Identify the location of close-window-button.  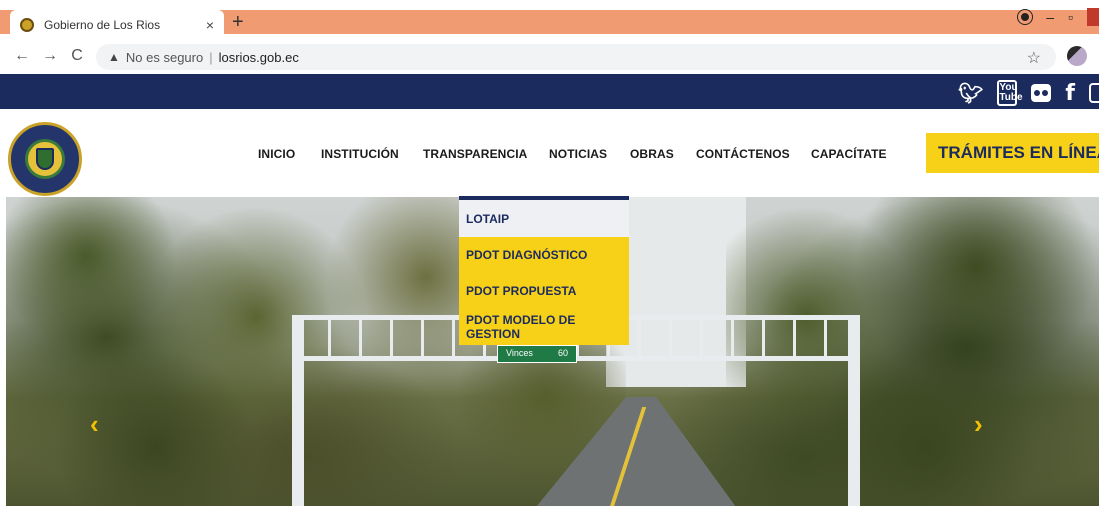
(1093, 17).